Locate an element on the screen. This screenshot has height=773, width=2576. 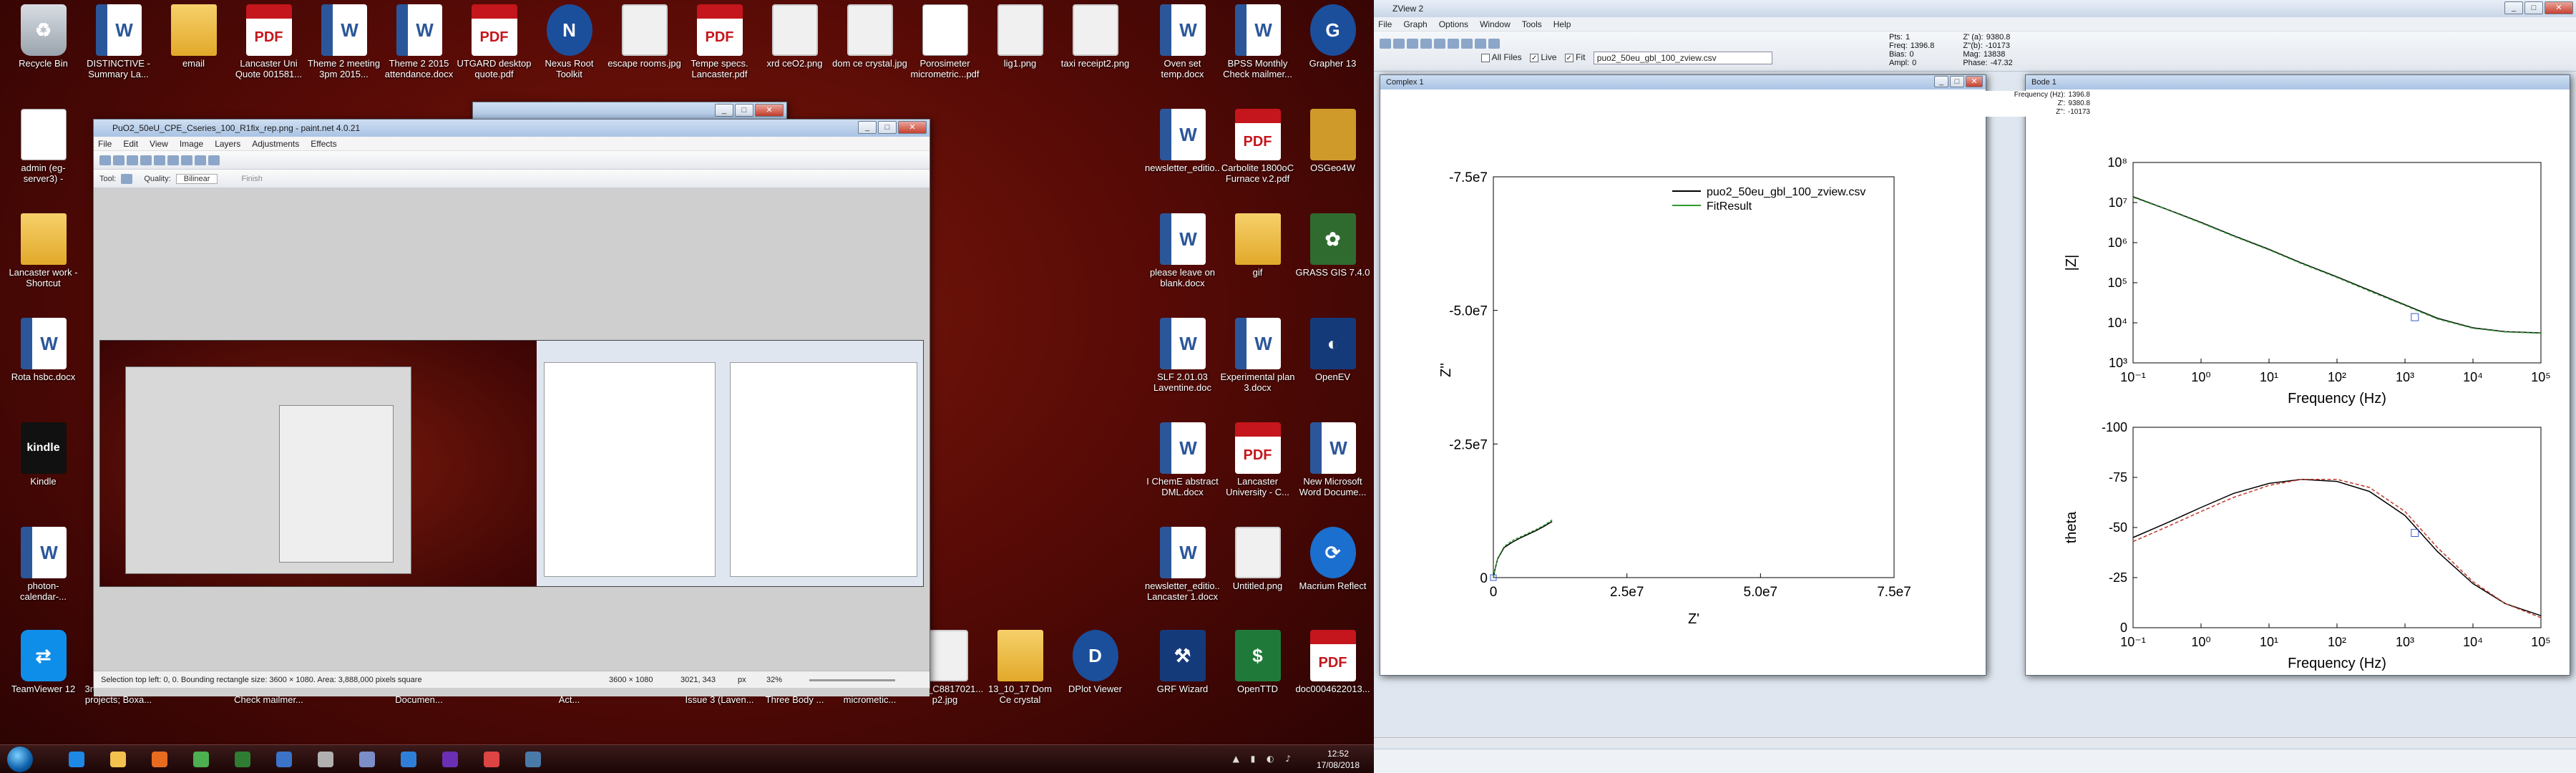
desktop-icon: $ OpenTTD is located at coordinates (1257, 662).